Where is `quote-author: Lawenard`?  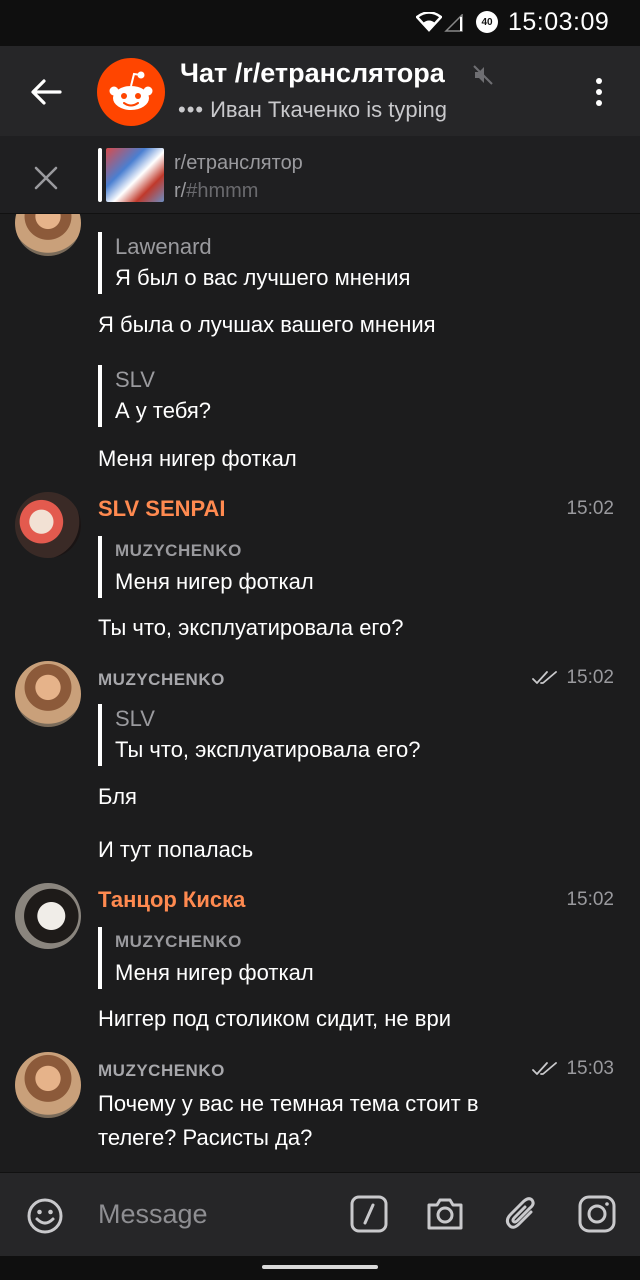 quote-author: Lawenard is located at coordinates (163, 246).